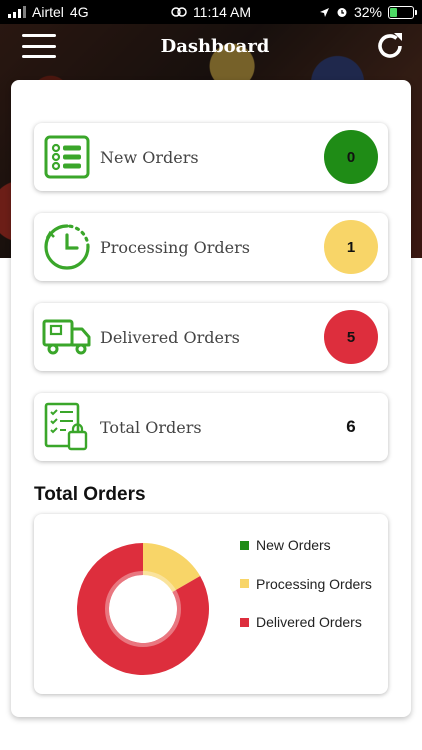 Image resolution: width=422 pixels, height=750 pixels. Describe the element at coordinates (293, 545) in the screenshot. I see `legend-label: New Orders` at that location.